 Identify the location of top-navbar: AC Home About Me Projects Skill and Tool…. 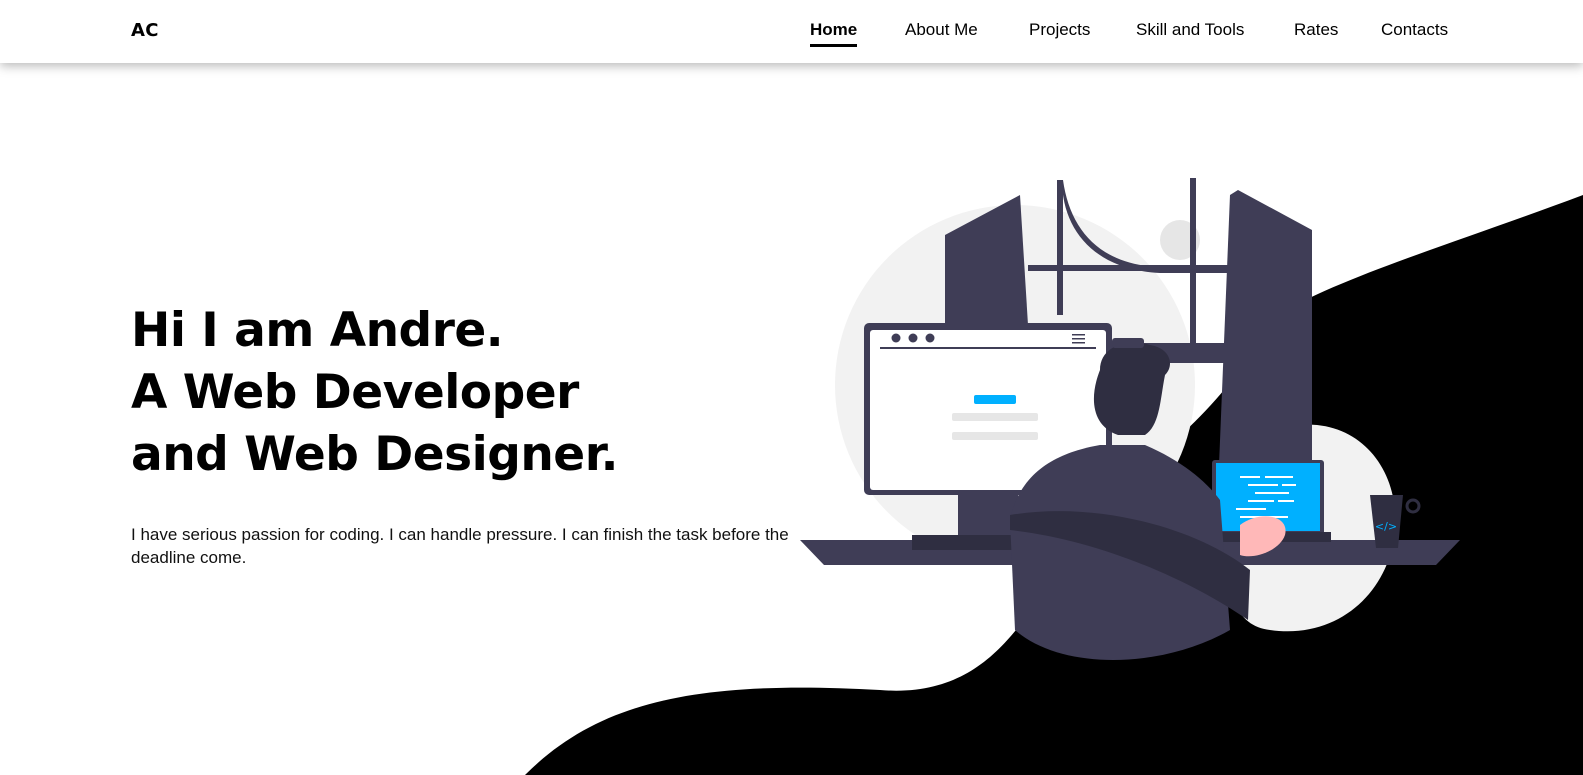
(791, 31).